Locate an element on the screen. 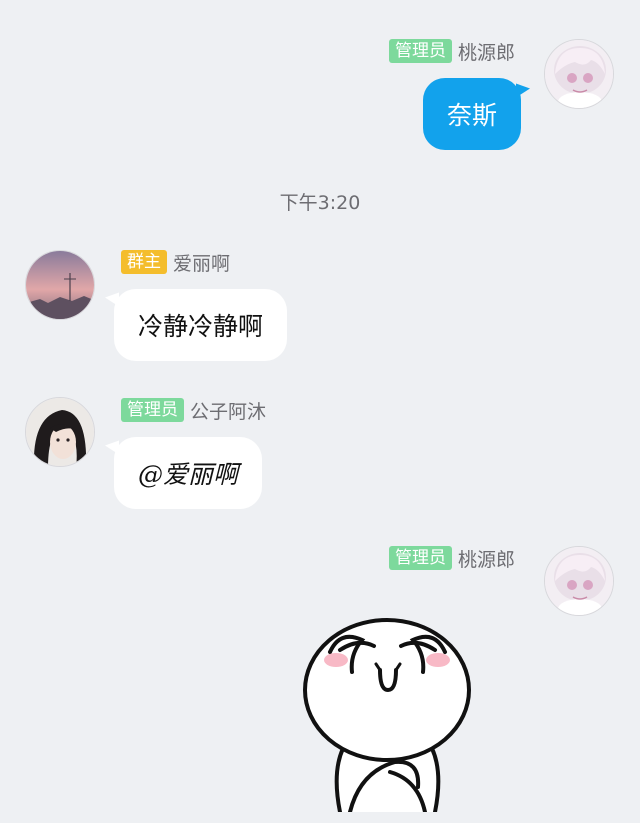  sender-name: 爱丽啊 is located at coordinates (201, 262).